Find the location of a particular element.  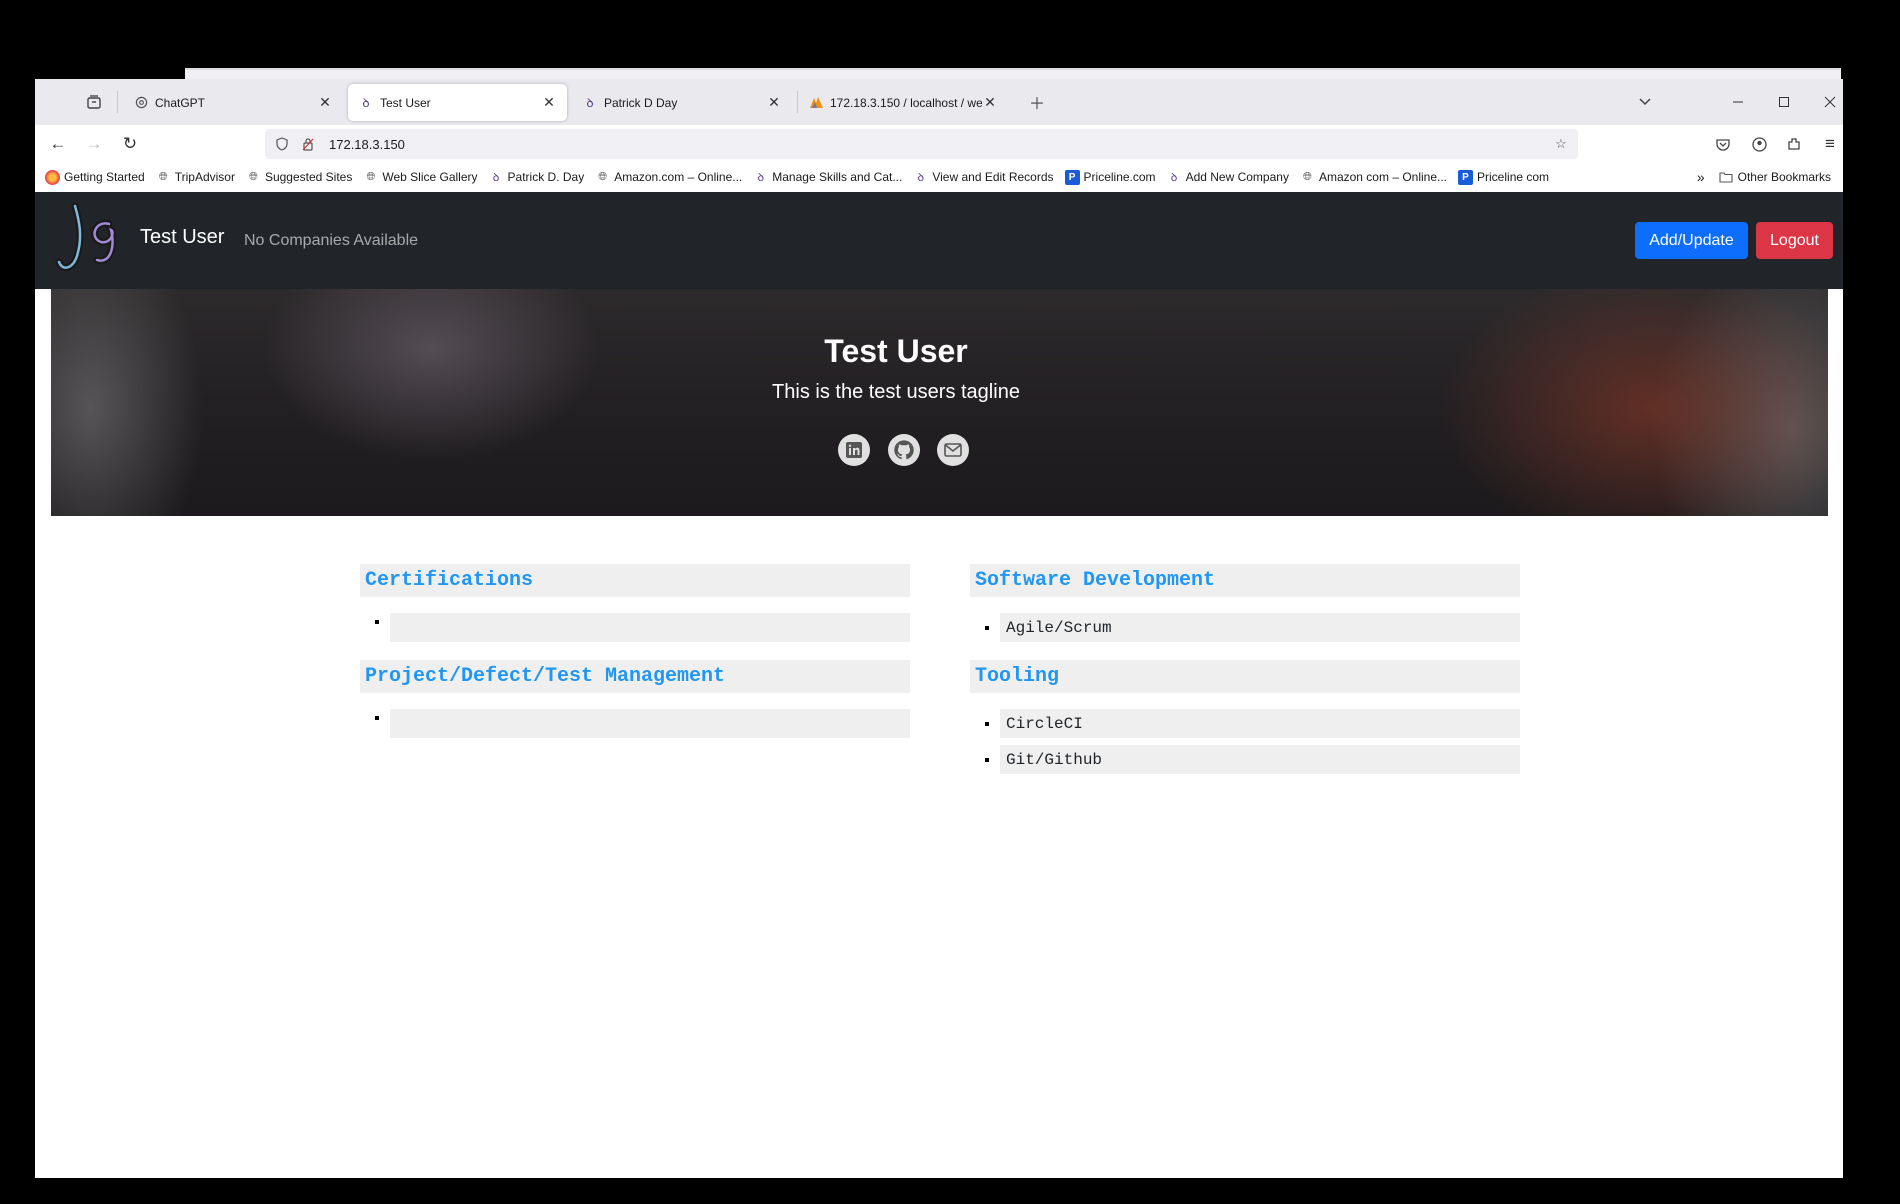

firefox-icon is located at coordinates (52, 177).